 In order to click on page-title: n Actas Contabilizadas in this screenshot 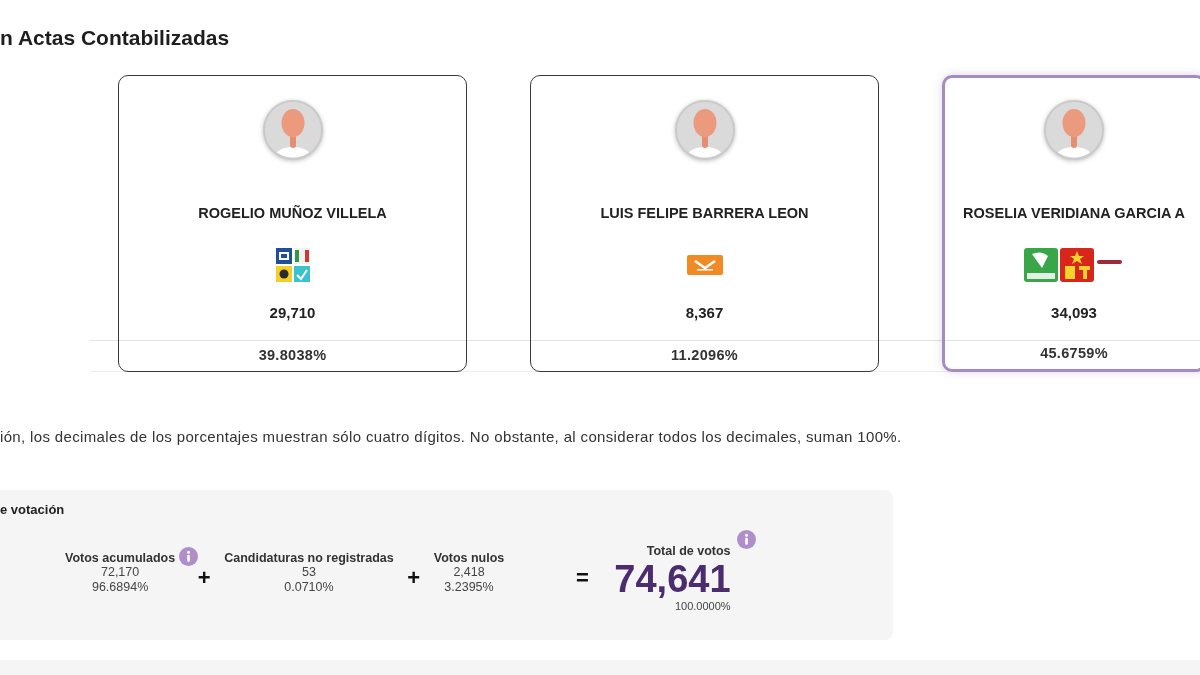, I will do `click(115, 38)`.